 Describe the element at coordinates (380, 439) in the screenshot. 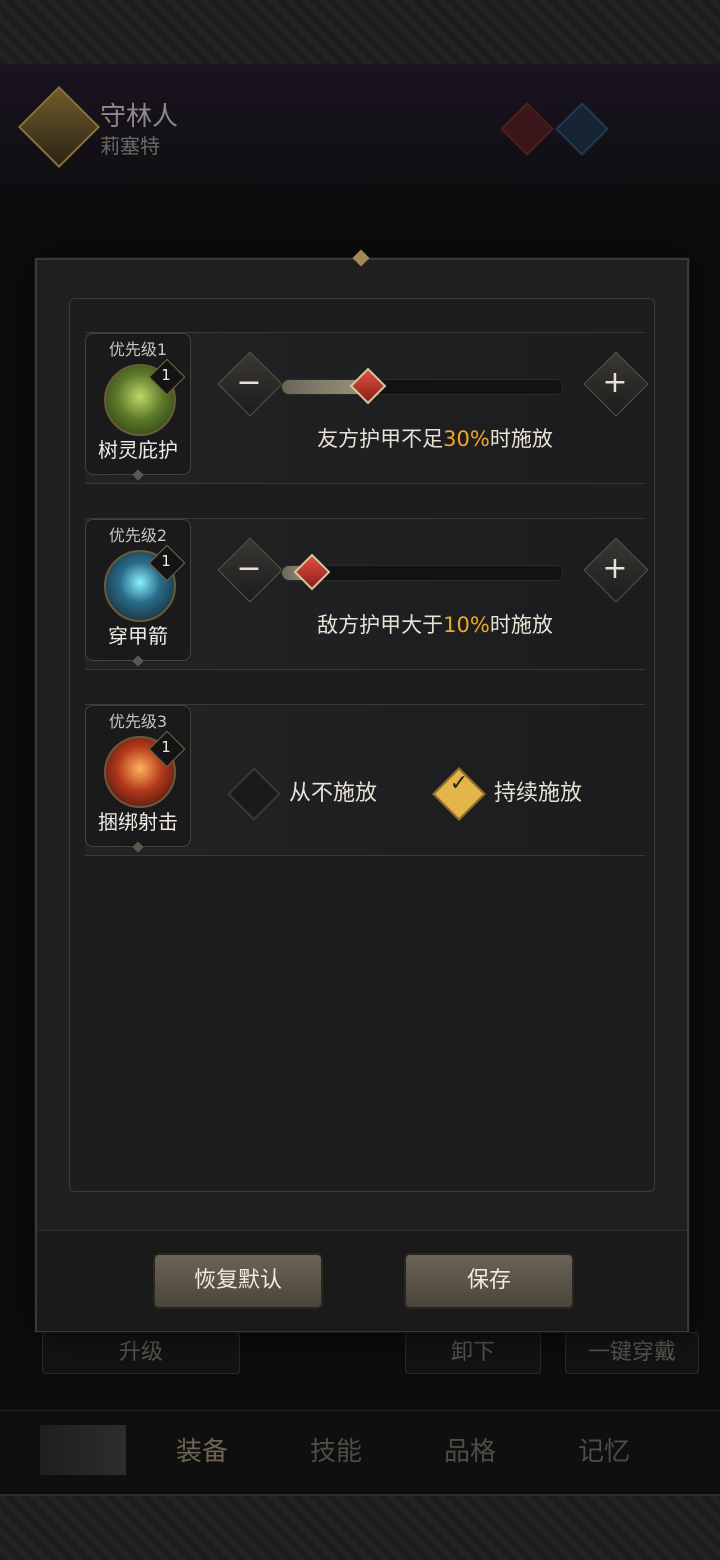

I see `condition-prefix: 友方护甲不足` at that location.